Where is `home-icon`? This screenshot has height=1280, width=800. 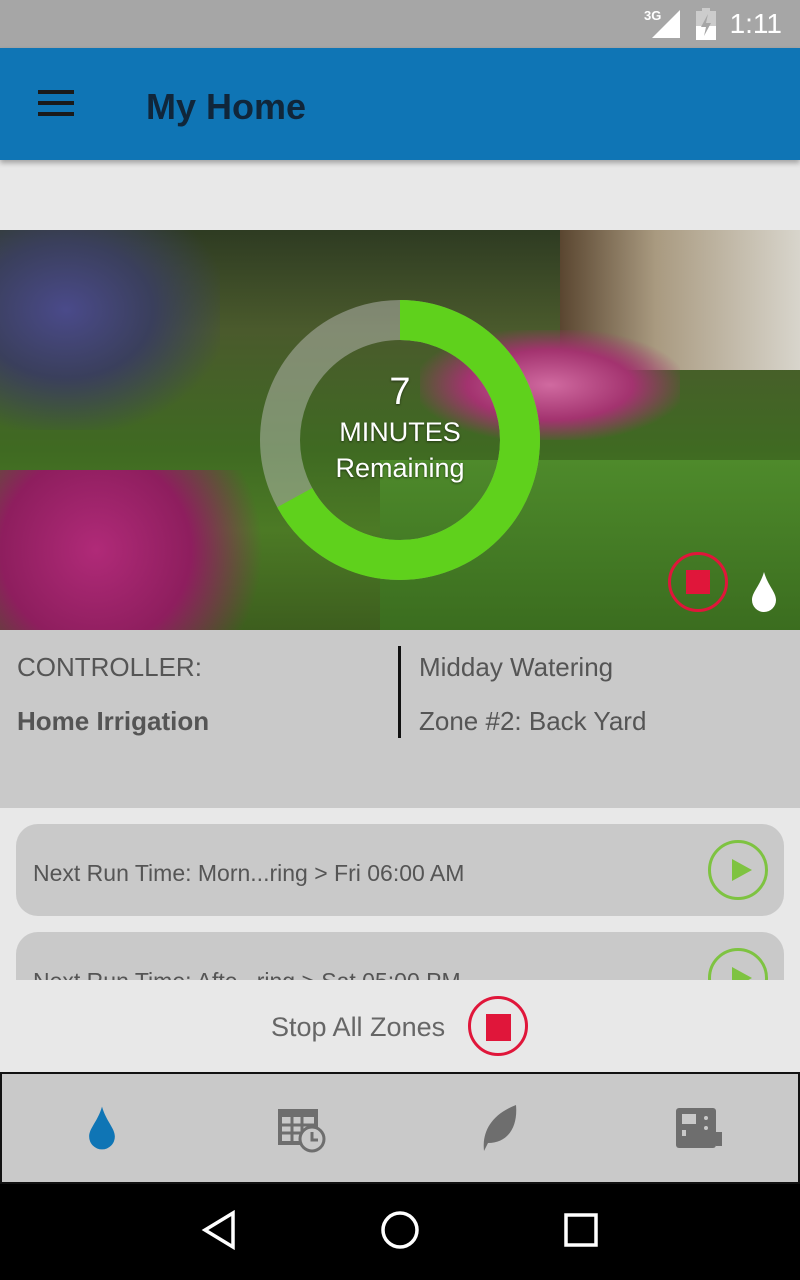 home-icon is located at coordinates (400, 1229).